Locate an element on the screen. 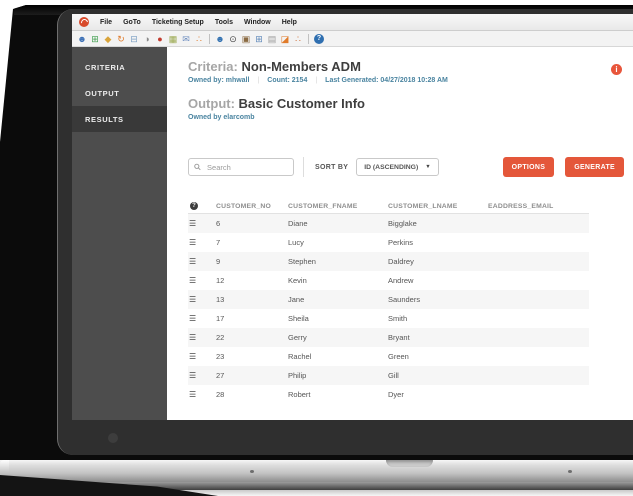  table-row: ☰ 23 Rachel Green is located at coordinates (388, 356).